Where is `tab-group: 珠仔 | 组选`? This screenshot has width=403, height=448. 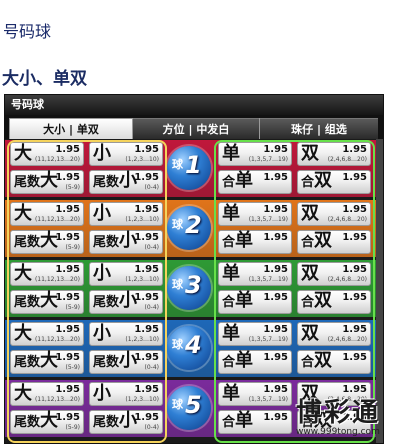
tab-group: 珠仔 | 组选 is located at coordinates (319, 128).